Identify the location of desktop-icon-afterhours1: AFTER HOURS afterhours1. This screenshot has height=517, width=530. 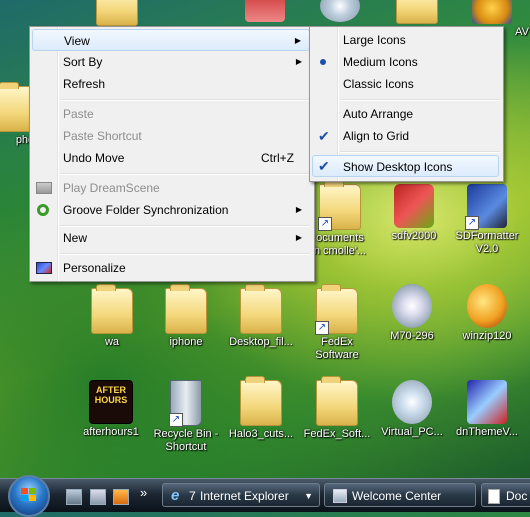
(111, 409).